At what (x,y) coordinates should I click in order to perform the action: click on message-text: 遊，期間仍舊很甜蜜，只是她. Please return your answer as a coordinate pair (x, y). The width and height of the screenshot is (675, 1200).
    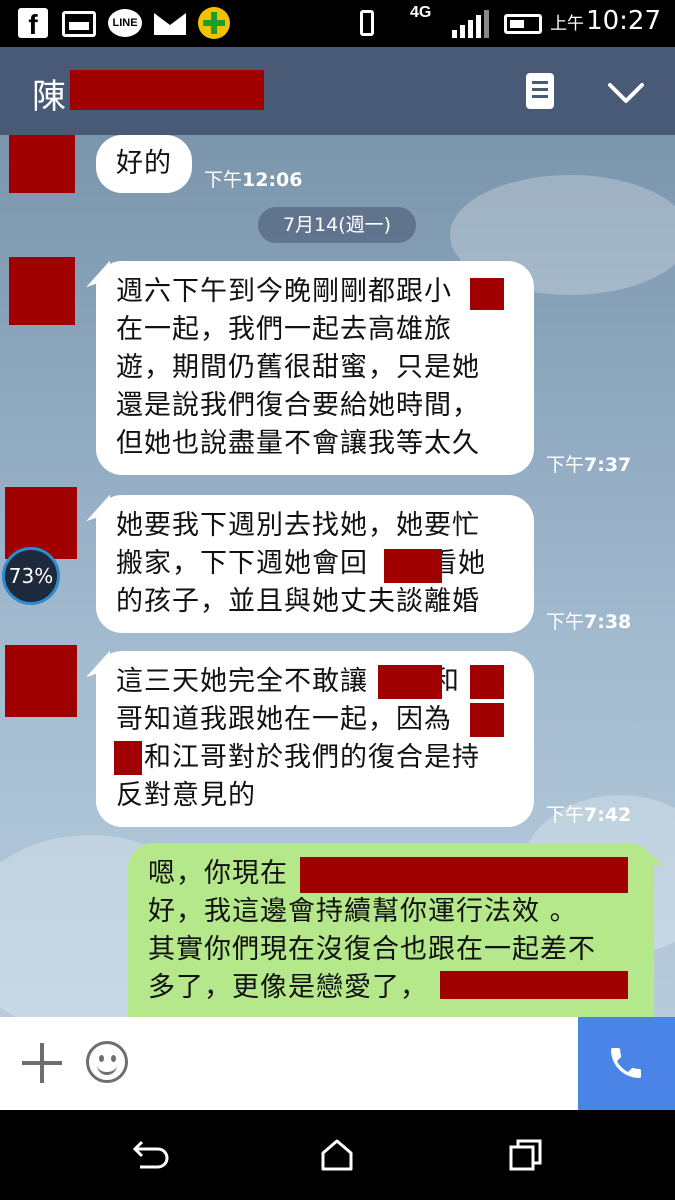
    Looking at the image, I should click on (298, 367).